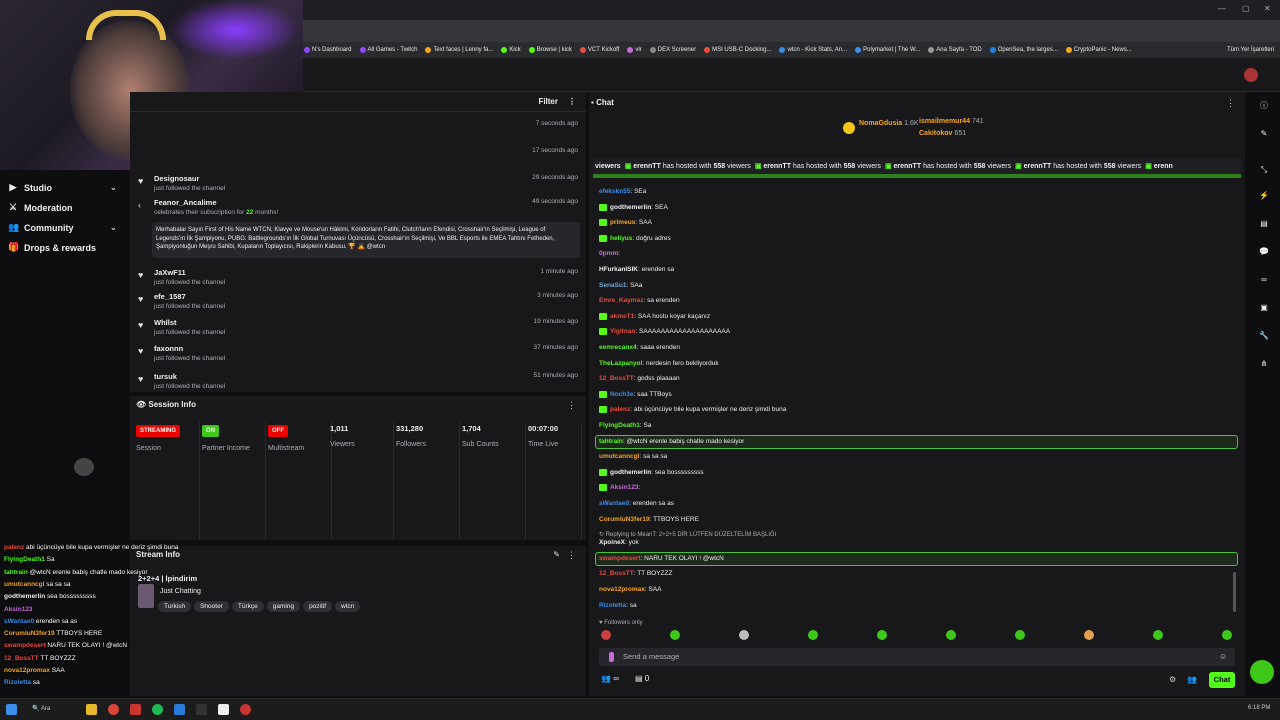  What do you see at coordinates (622, 589) in the screenshot?
I see `chat-username: nova12promax` at bounding box center [622, 589].